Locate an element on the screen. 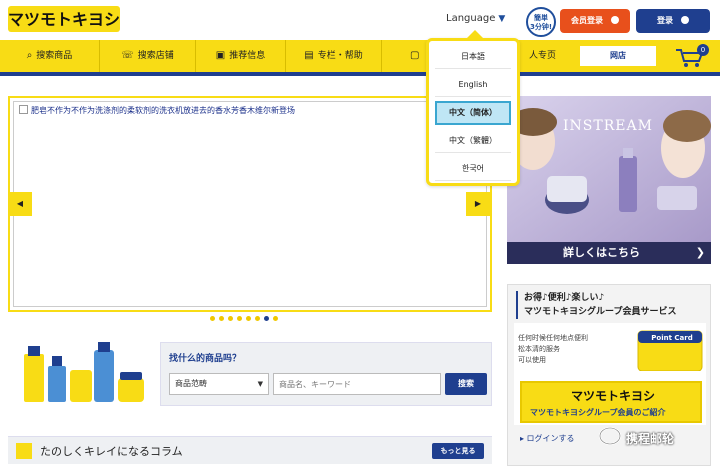 The height and width of the screenshot is (467, 720). note-icon: ▤ is located at coordinates (309, 55).